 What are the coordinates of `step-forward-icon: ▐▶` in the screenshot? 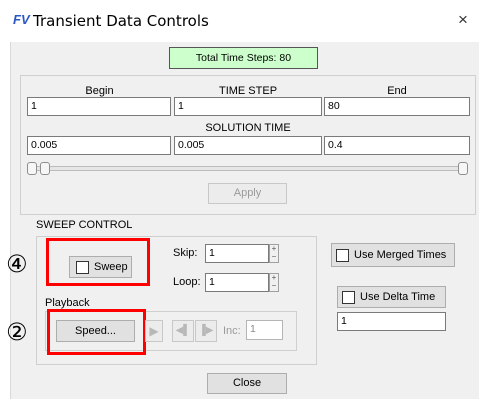 It's located at (206, 330).